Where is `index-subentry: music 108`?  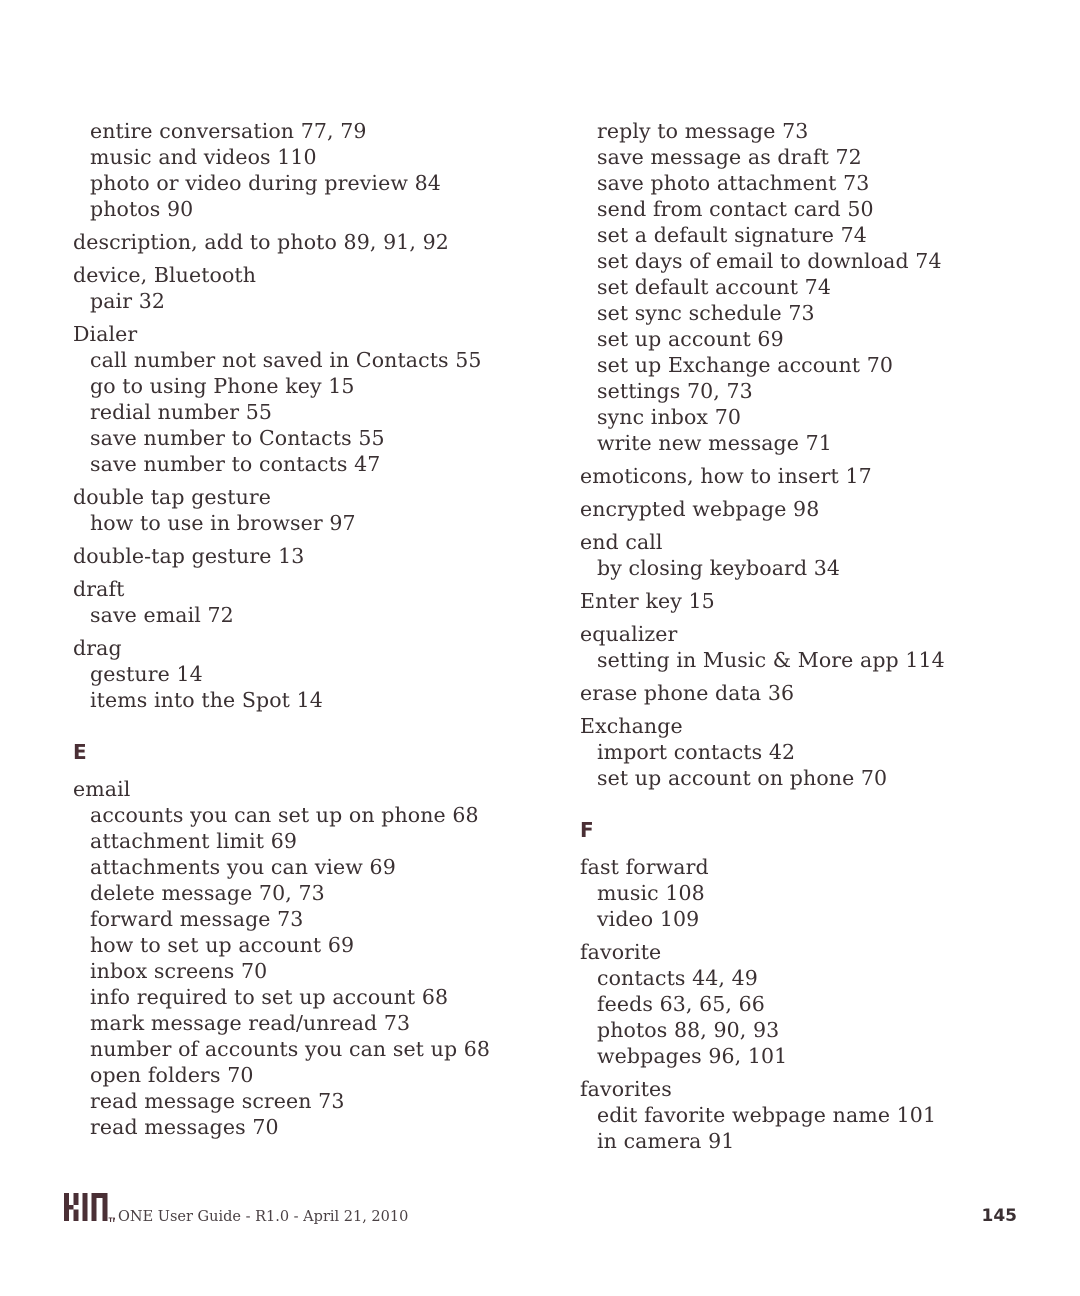
index-subentry: music 108 is located at coordinates (651, 893).